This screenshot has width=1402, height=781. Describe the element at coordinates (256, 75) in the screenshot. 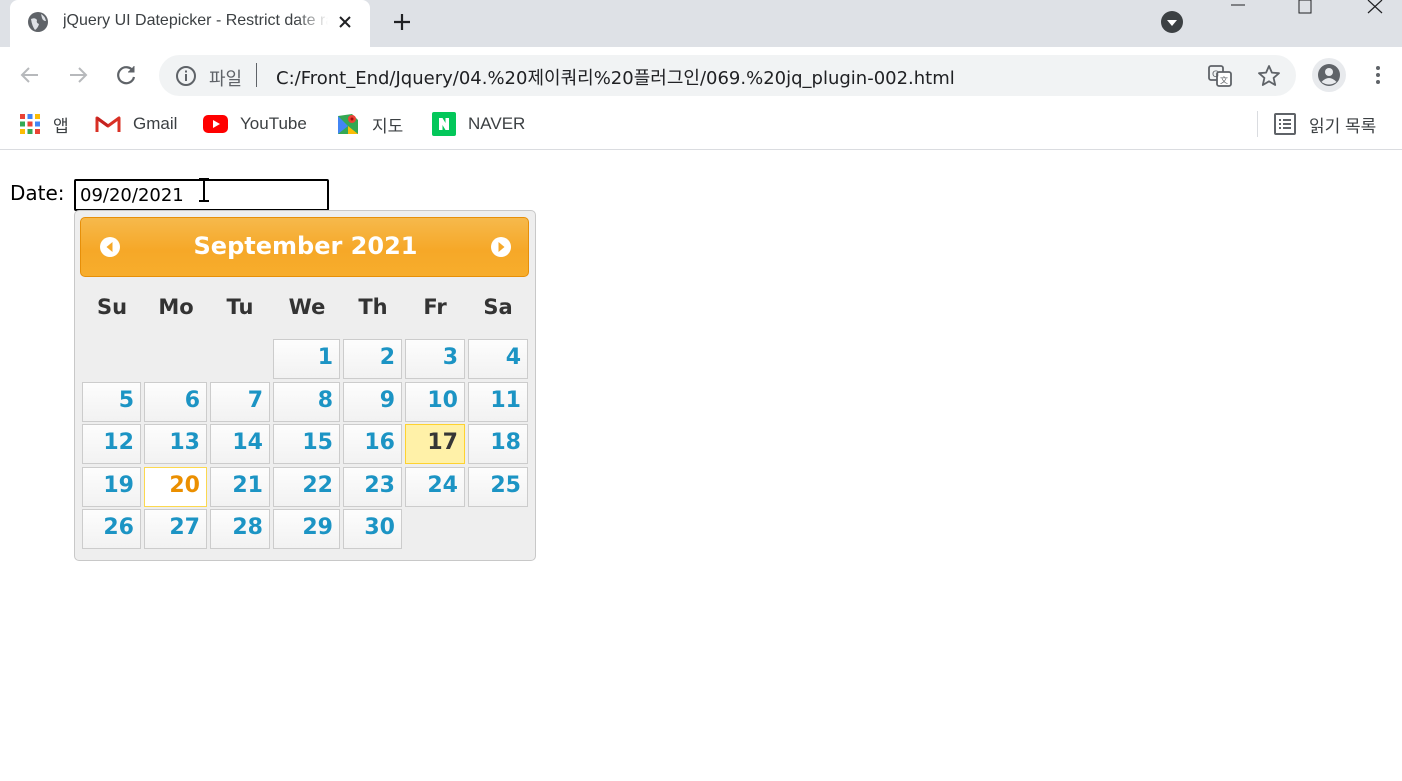

I see `address-divider` at that location.